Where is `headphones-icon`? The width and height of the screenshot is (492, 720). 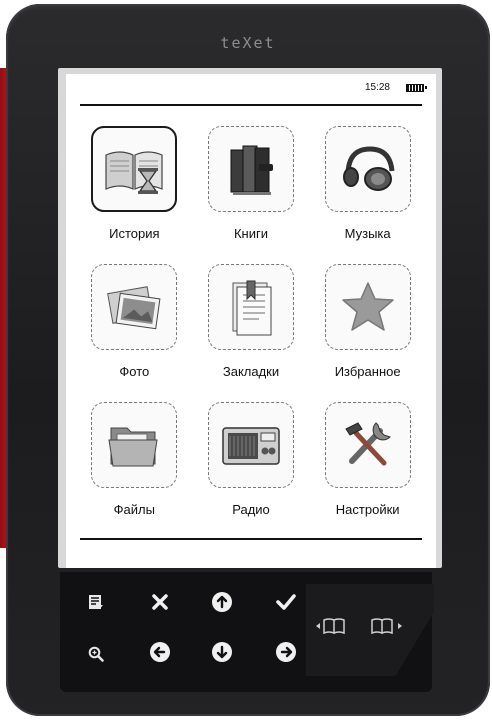
headphones-icon is located at coordinates (368, 168).